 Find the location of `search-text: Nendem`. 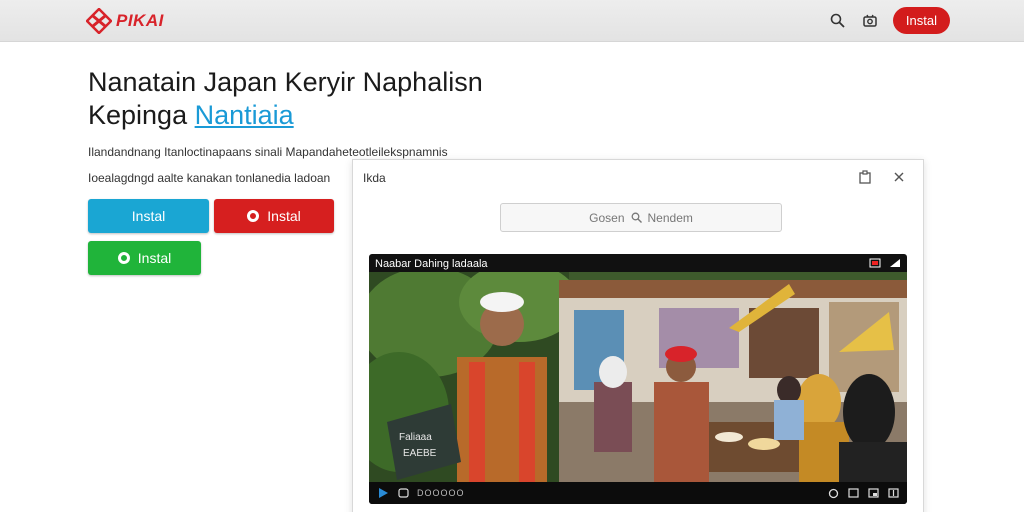

search-text: Nendem is located at coordinates (670, 217).